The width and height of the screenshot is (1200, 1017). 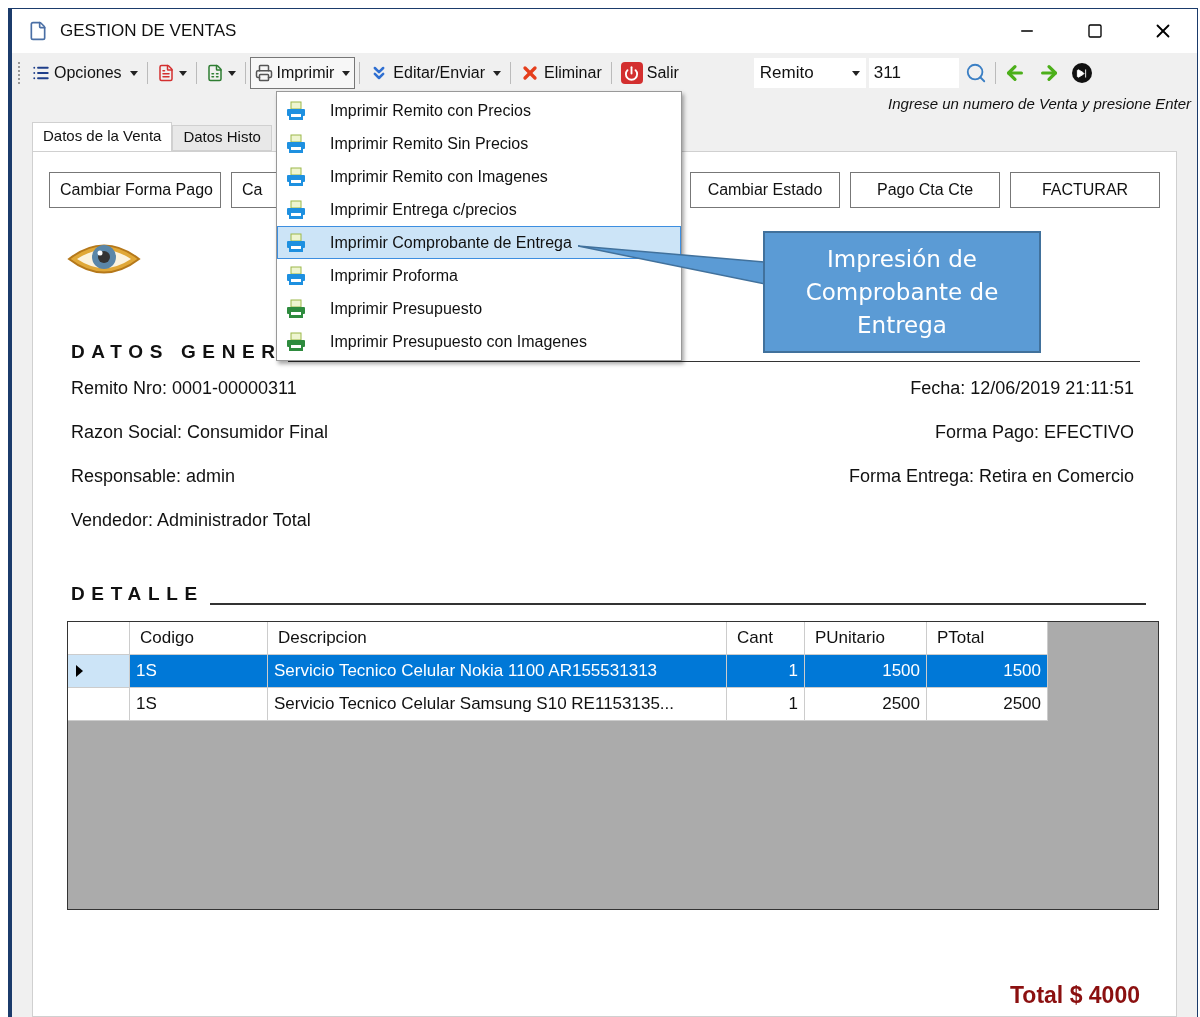 What do you see at coordinates (1075, 995) in the screenshot?
I see `total-text: Total $ 4000` at bounding box center [1075, 995].